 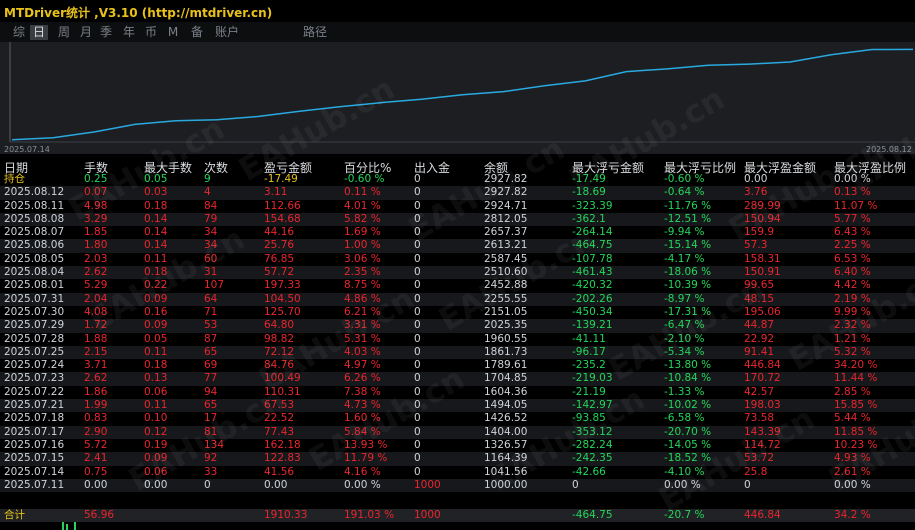 I want to click on cell-1: 5.29, so click(x=96, y=285).